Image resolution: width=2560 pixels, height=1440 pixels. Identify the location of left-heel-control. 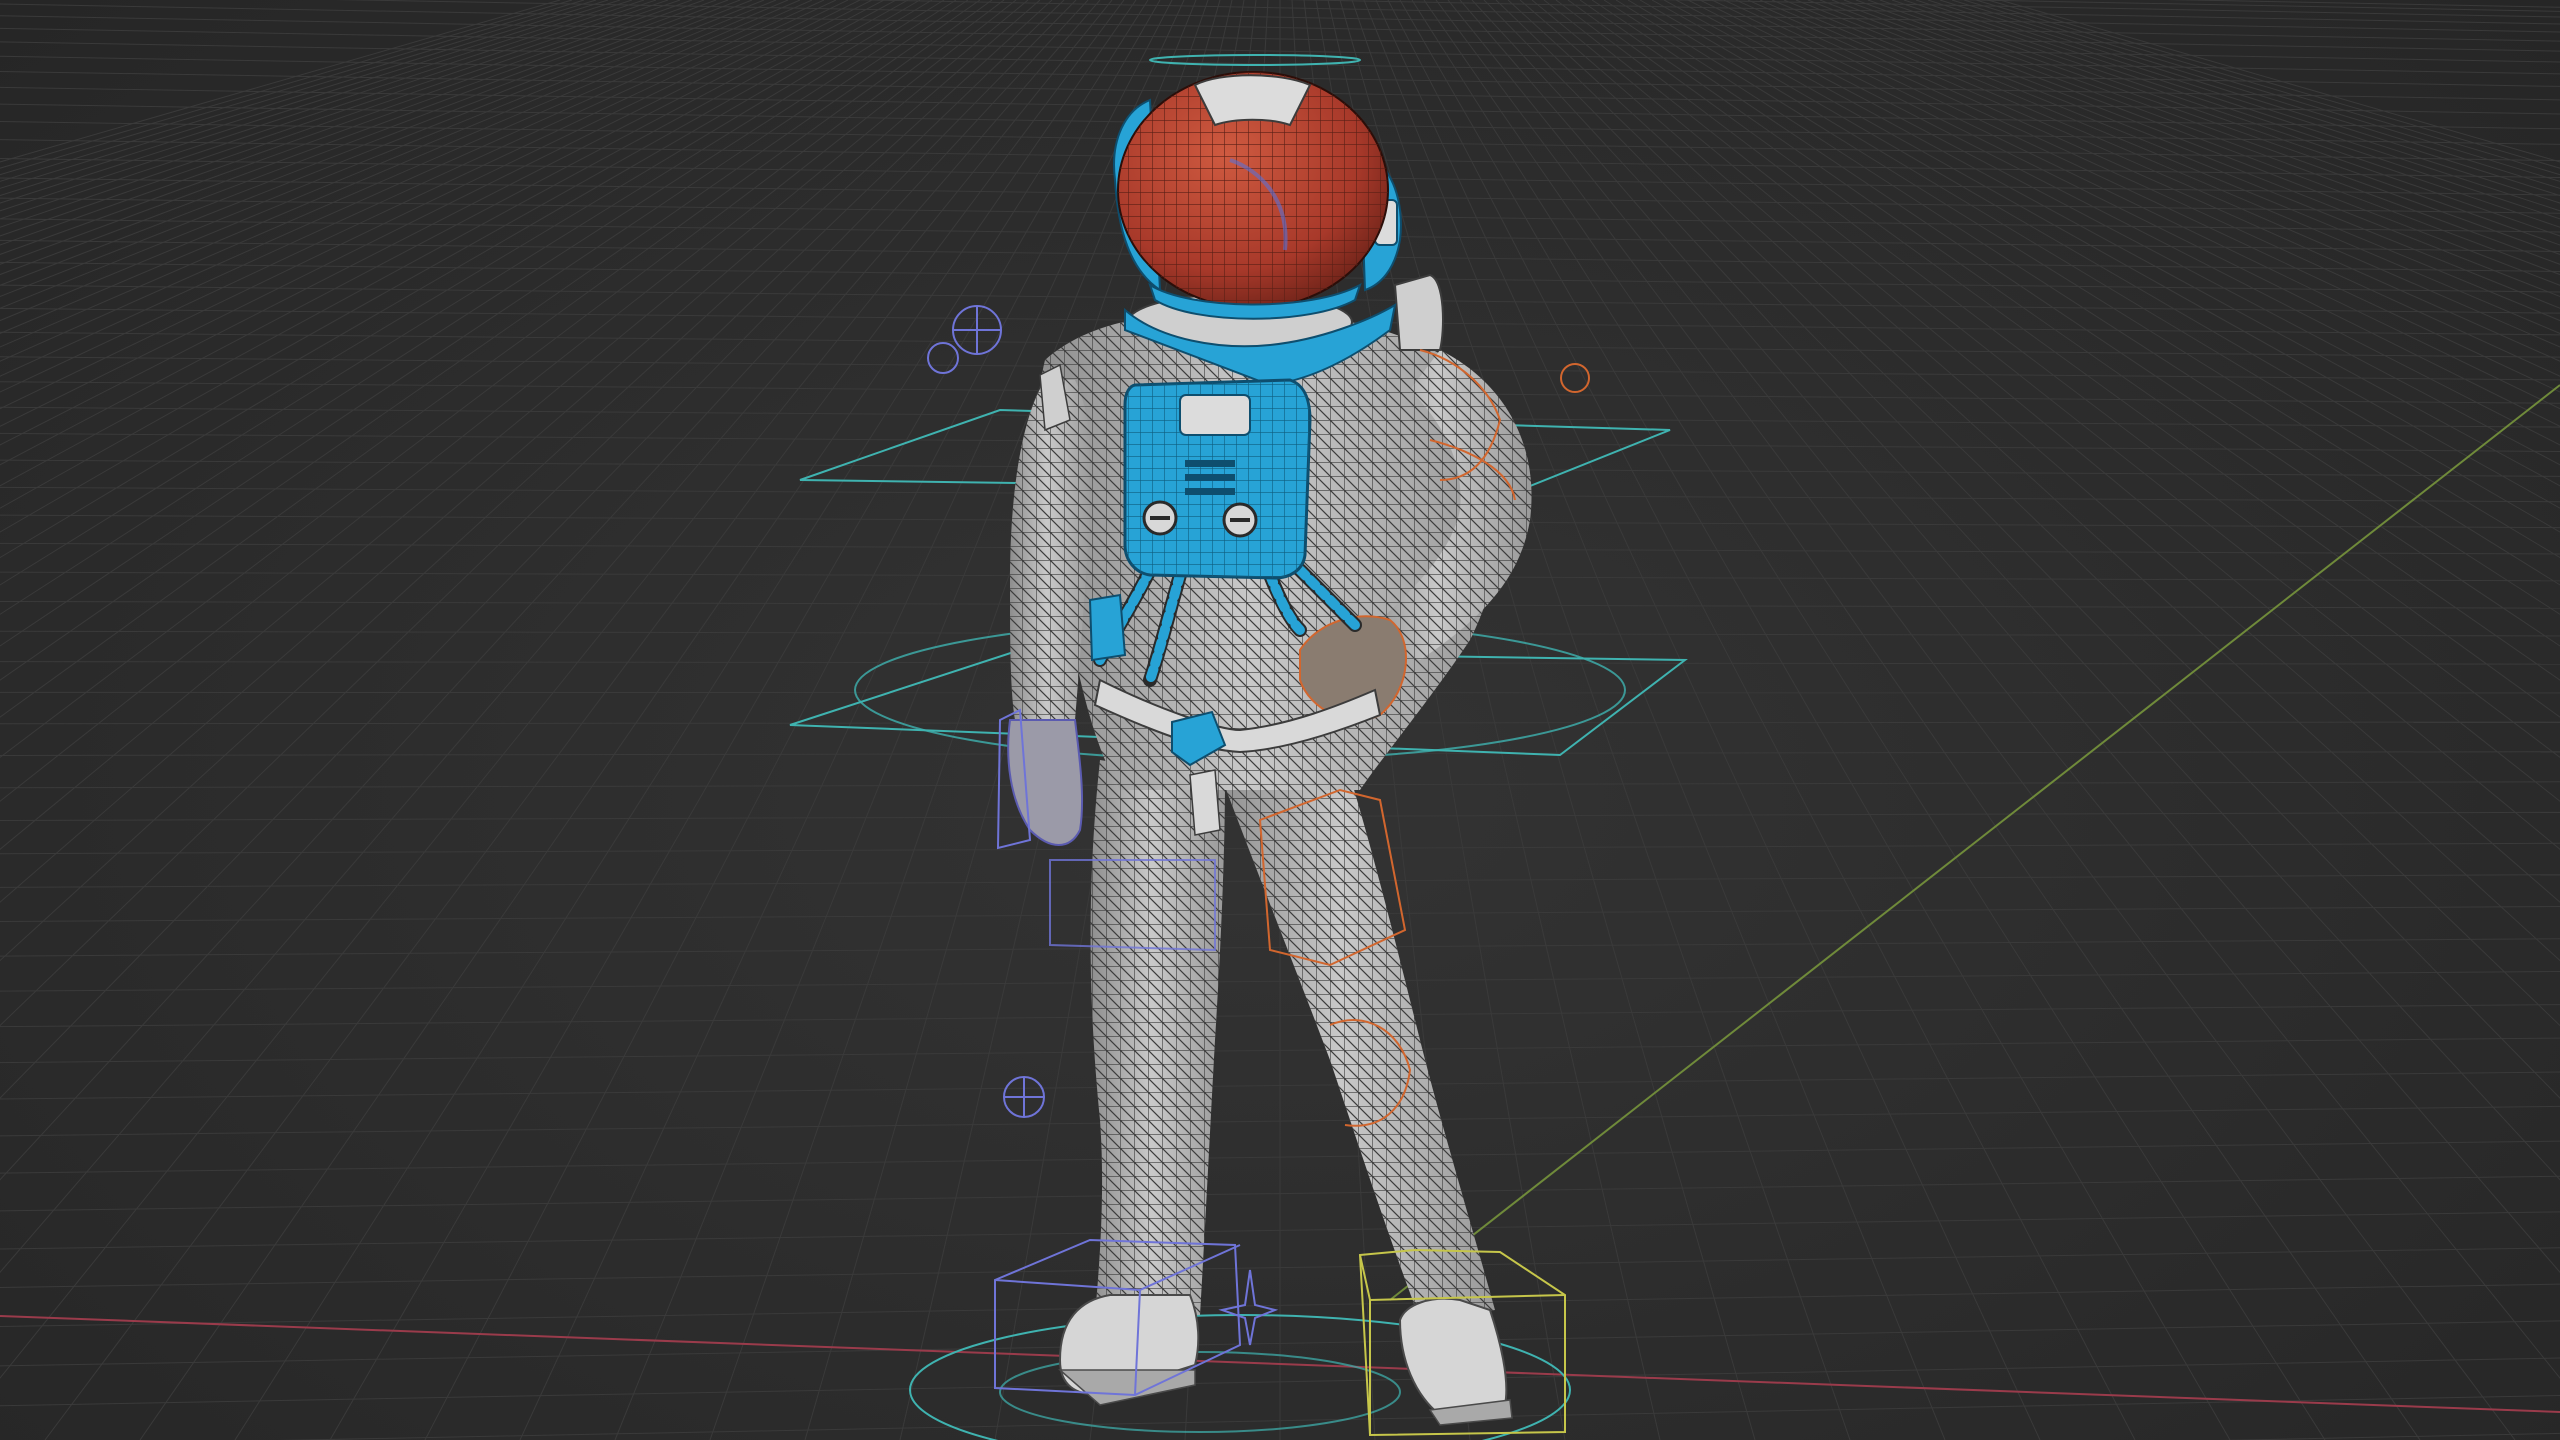
(1248, 1307).